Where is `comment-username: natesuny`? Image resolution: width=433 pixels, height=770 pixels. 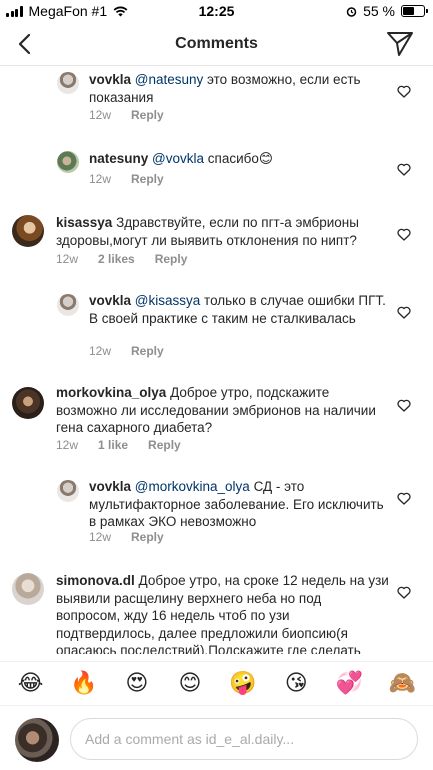
comment-username: natesuny is located at coordinates (118, 158).